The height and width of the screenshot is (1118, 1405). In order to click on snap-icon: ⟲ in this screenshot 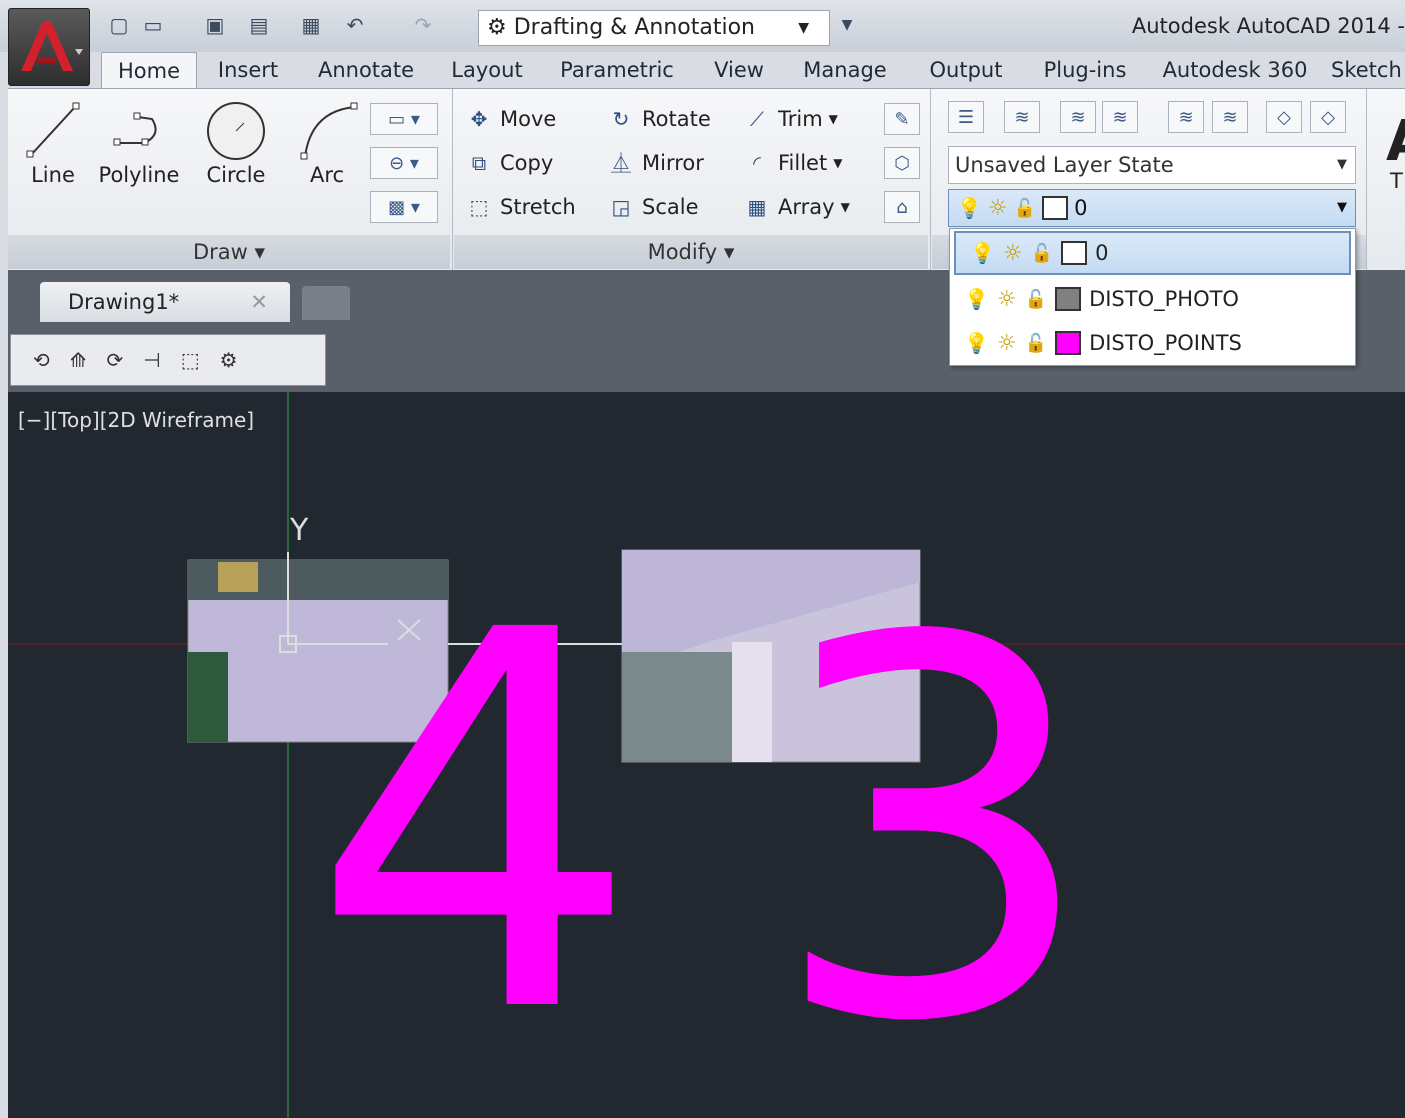, I will do `click(41, 360)`.